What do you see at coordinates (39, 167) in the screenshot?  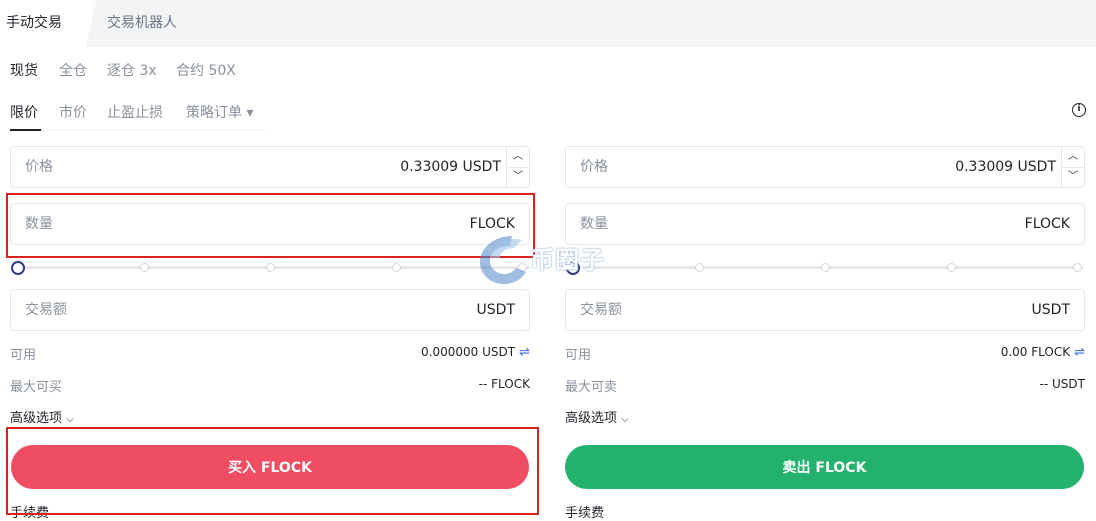 I see `buy-price-label: 价格` at bounding box center [39, 167].